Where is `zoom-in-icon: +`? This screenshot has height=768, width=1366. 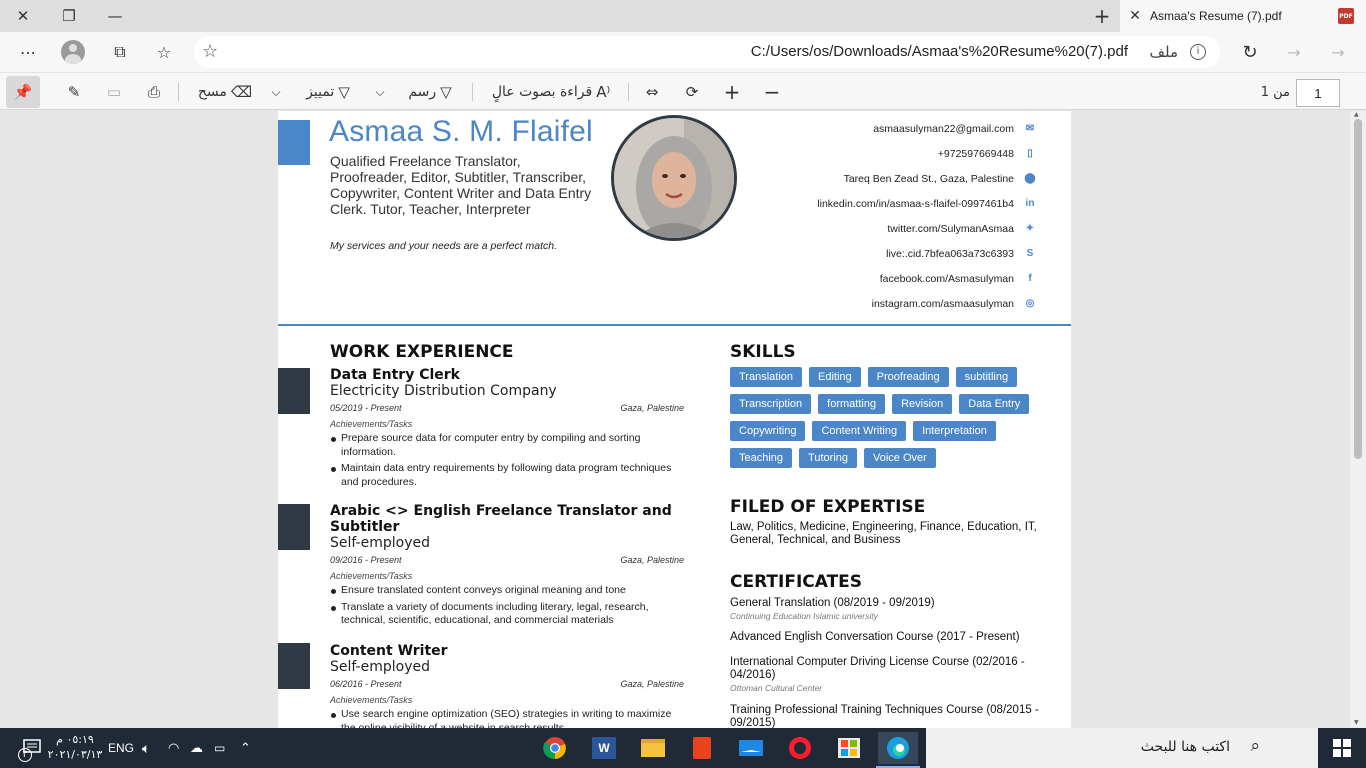 zoom-in-icon: + is located at coordinates (732, 92).